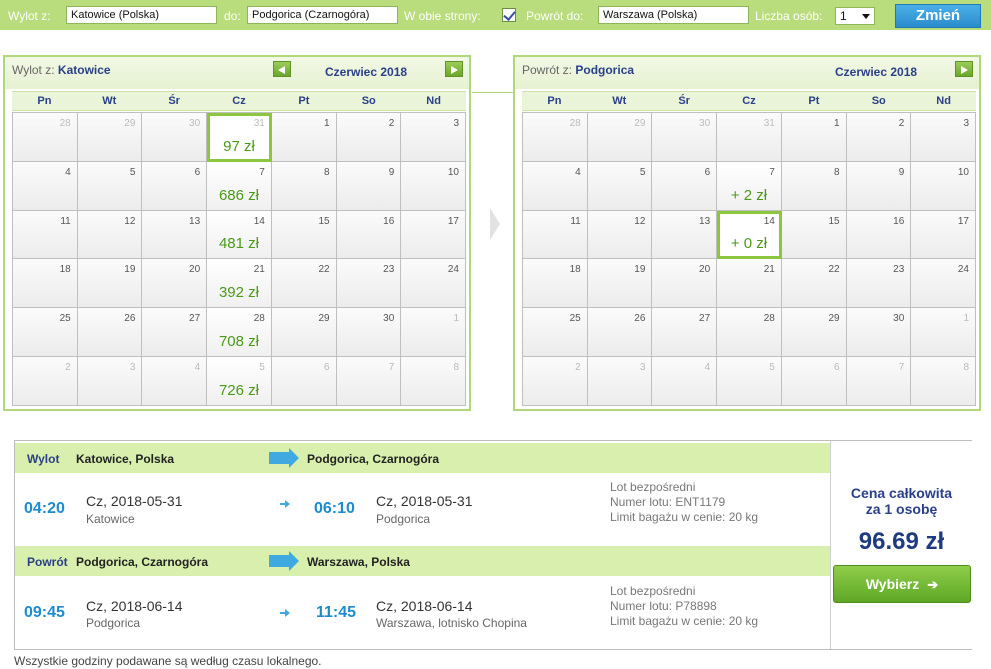 Image resolution: width=991 pixels, height=669 pixels. What do you see at coordinates (902, 584) in the screenshot?
I see `select-button: Wybierz ➔` at bounding box center [902, 584].